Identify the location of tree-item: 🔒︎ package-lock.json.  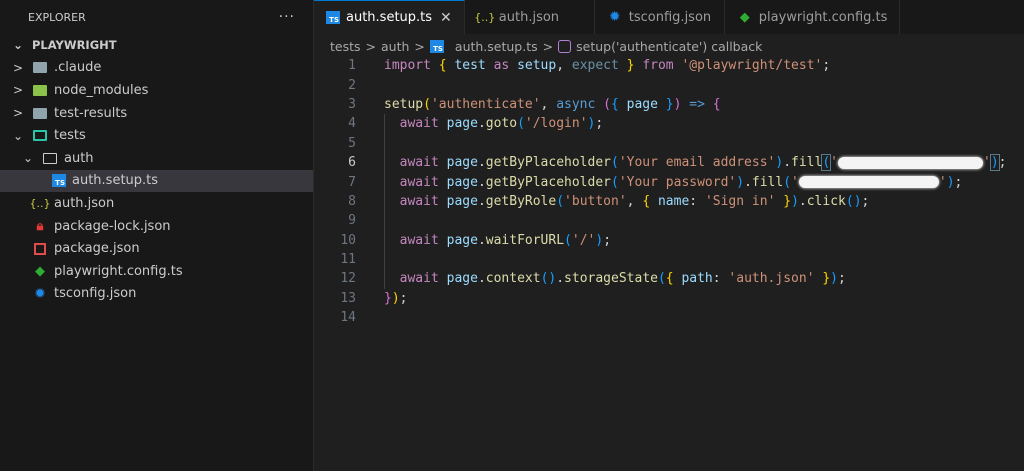
(156, 226).